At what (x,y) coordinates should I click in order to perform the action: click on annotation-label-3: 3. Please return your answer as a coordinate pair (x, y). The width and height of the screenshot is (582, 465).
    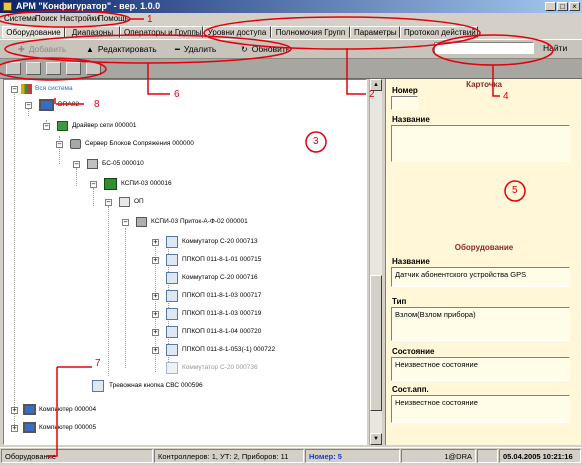
    Looking at the image, I should click on (316, 141).